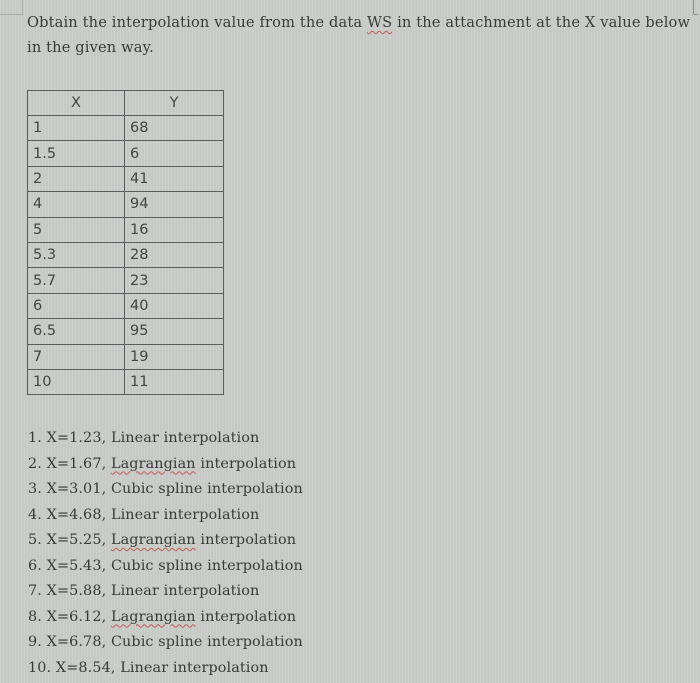 This screenshot has width=700, height=683. Describe the element at coordinates (174, 331) in the screenshot. I see `cell-y: 95` at that location.